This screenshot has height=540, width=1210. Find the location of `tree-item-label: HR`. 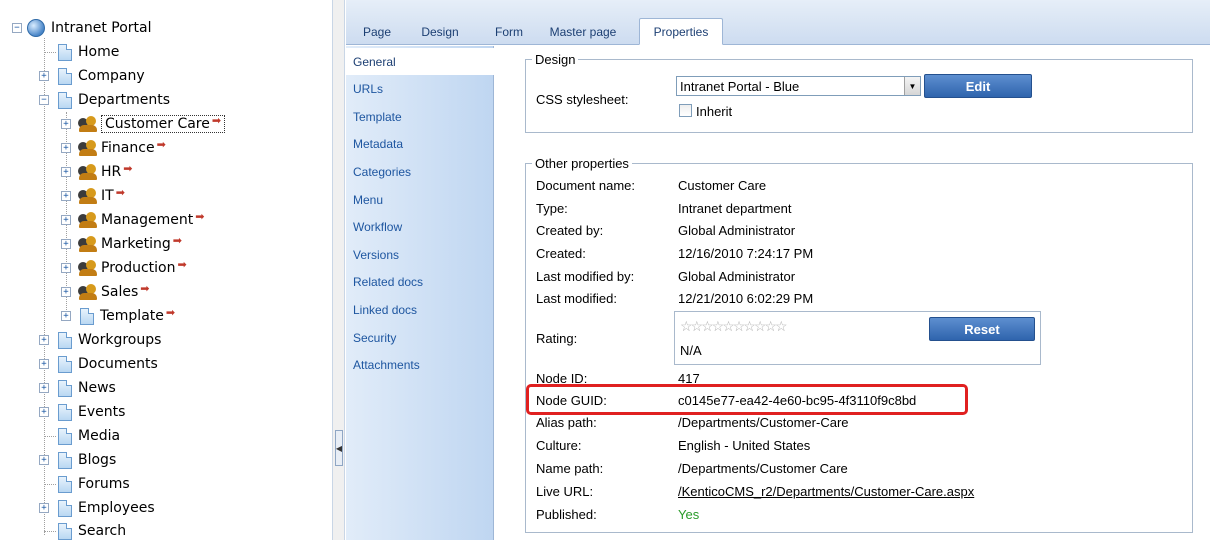

tree-item-label: HR is located at coordinates (111, 172).